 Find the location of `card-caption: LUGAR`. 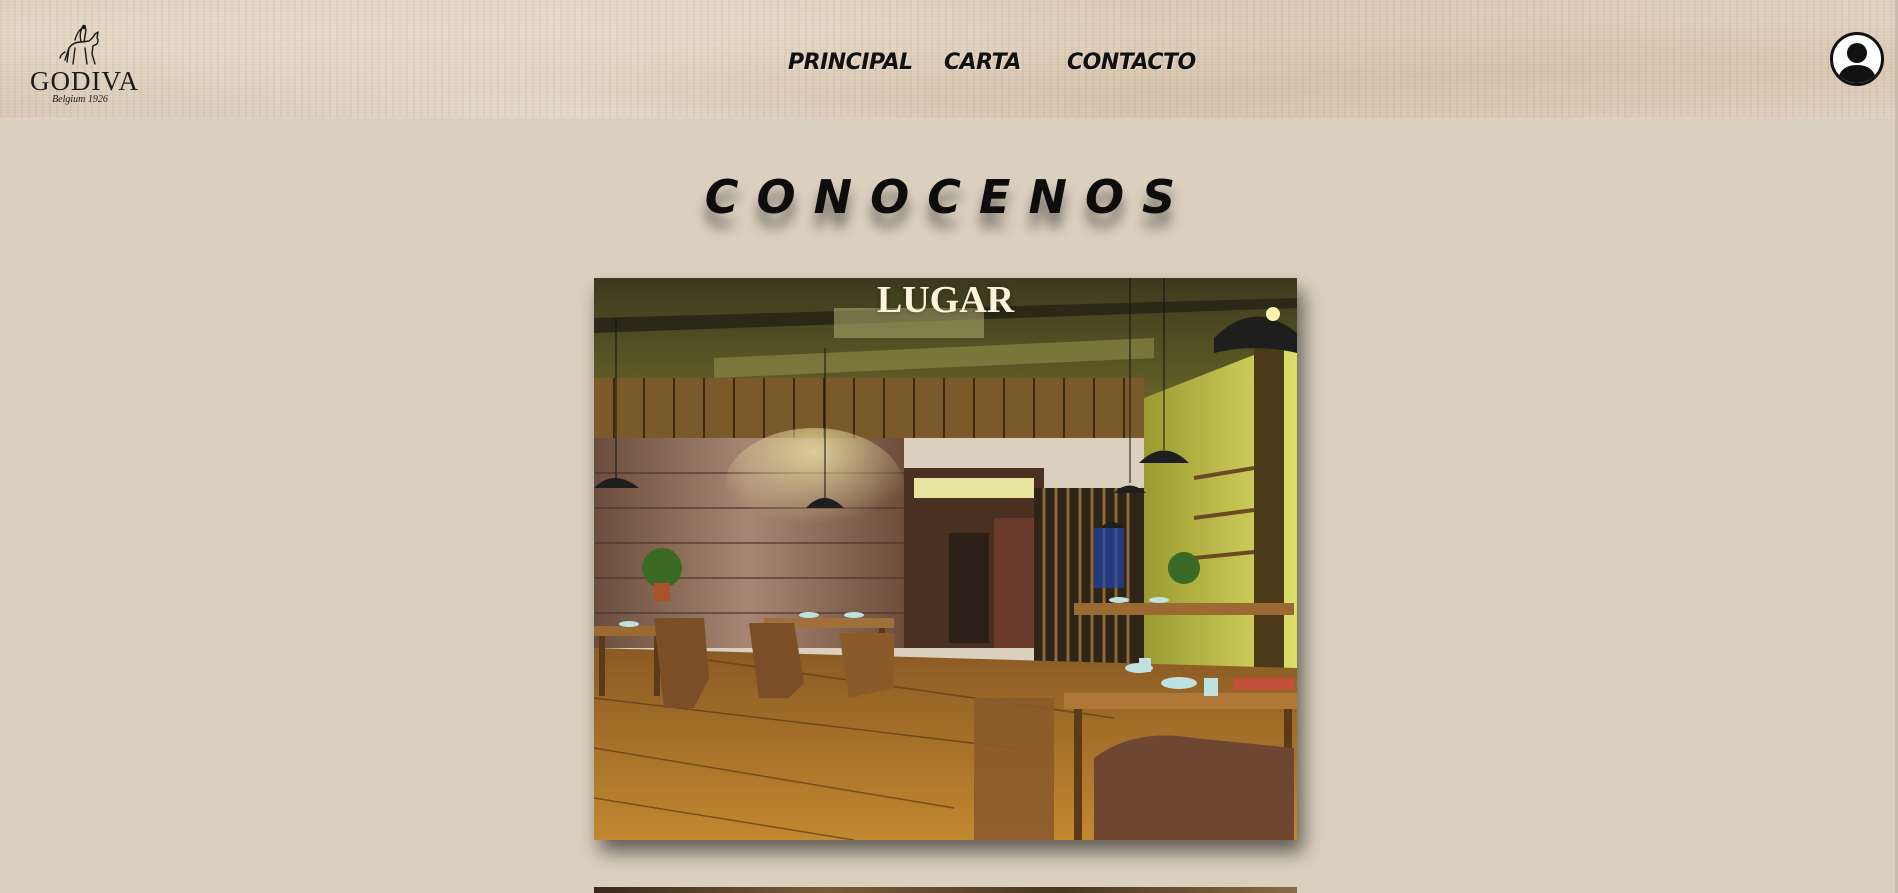

card-caption: LUGAR is located at coordinates (945, 300).